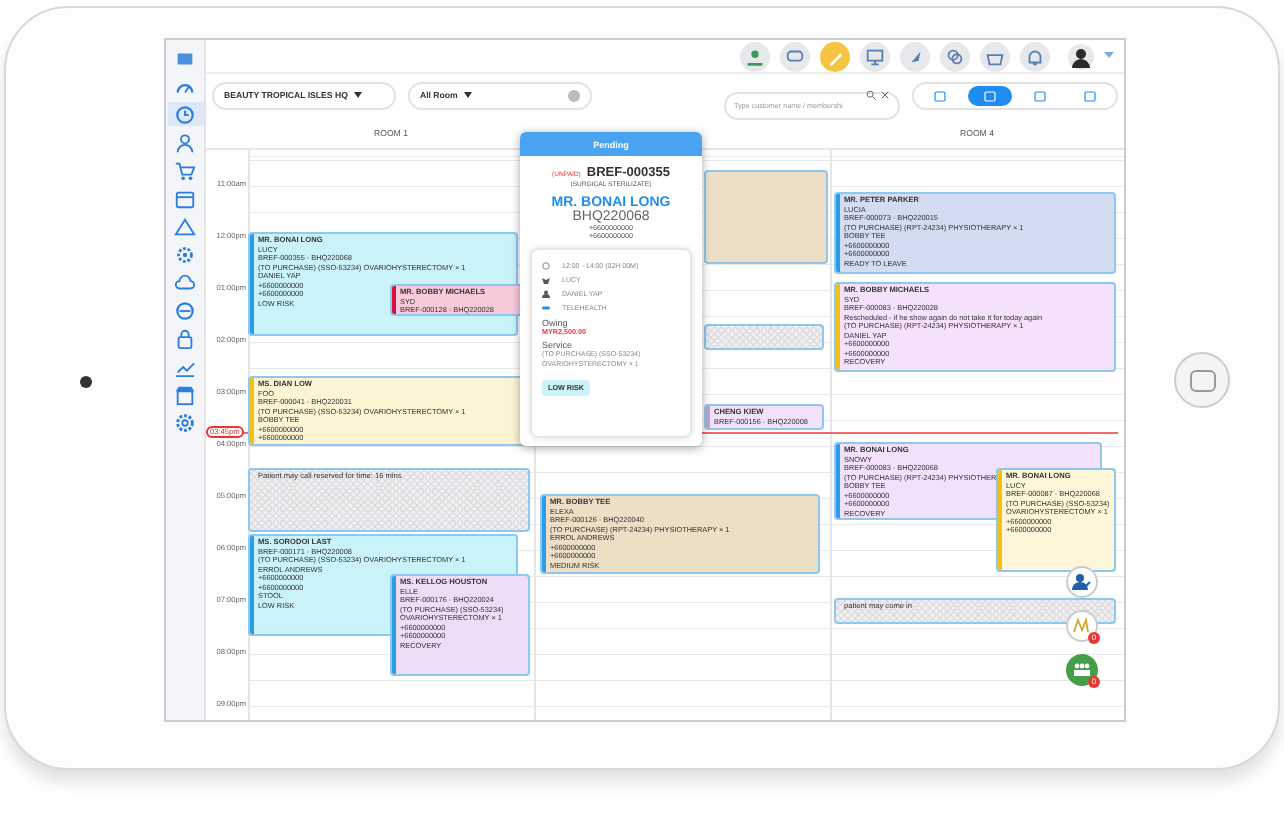 The height and width of the screenshot is (840, 1284). I want to click on clear-icon, so click(574, 95).